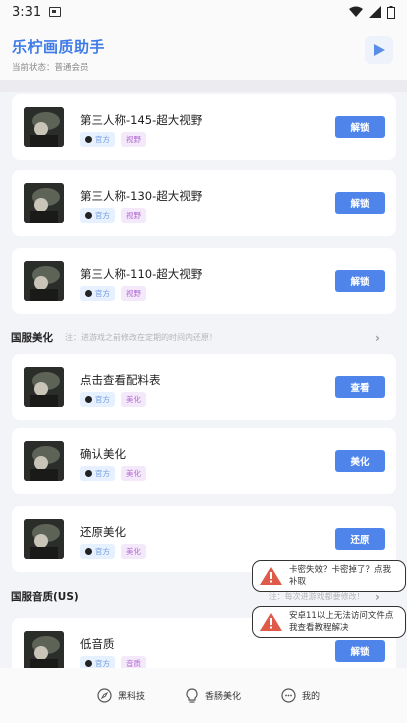 The height and width of the screenshot is (723, 407). I want to click on section-header-beautify: 国服美化 注：进游戏之前修改在定期的时间内还原！ ›, so click(203, 337).